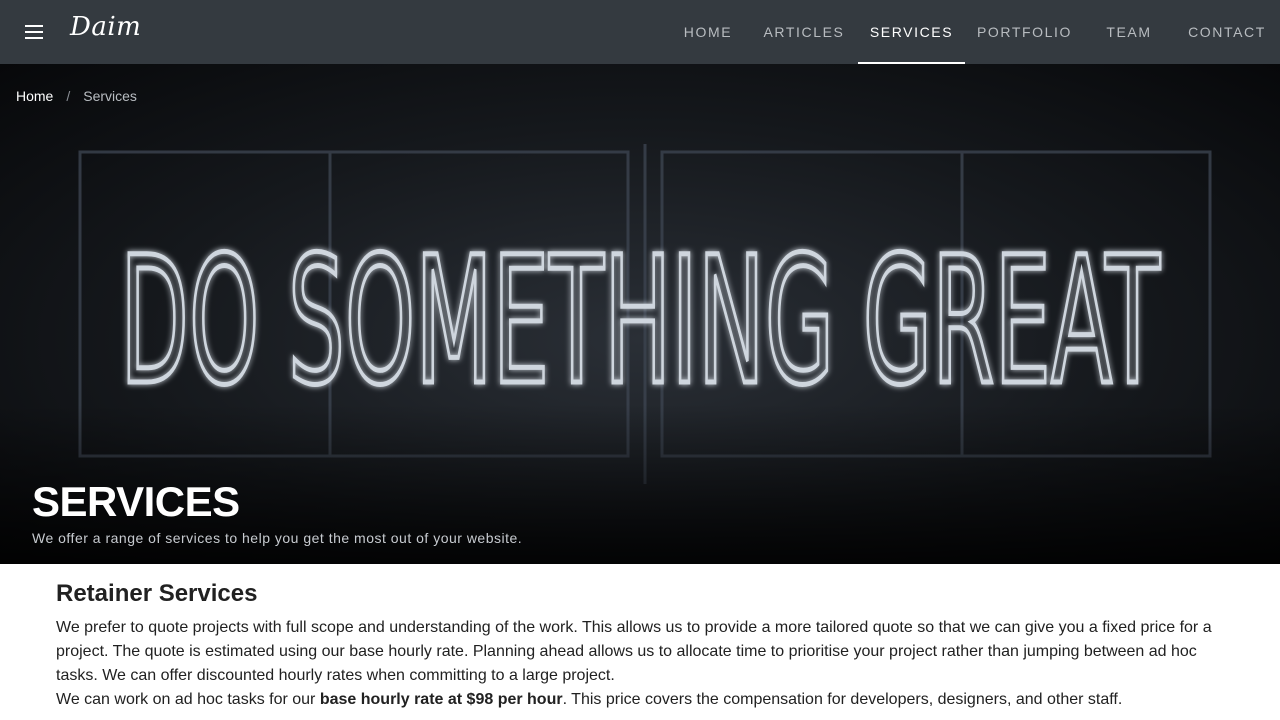 This screenshot has width=1280, height=720. What do you see at coordinates (1129, 32) in the screenshot?
I see `nav-team: Team` at bounding box center [1129, 32].